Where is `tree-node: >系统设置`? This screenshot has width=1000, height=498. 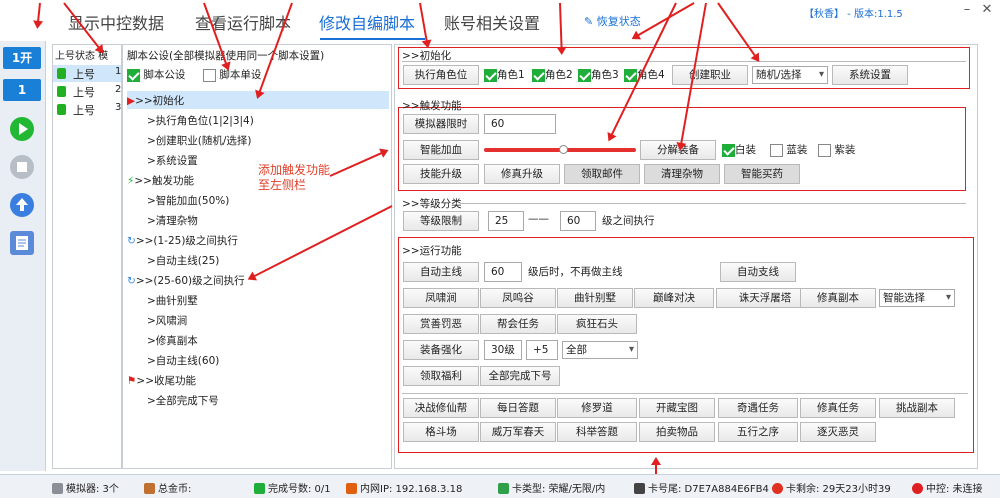
tree-node: >系统设置 is located at coordinates (172, 160).